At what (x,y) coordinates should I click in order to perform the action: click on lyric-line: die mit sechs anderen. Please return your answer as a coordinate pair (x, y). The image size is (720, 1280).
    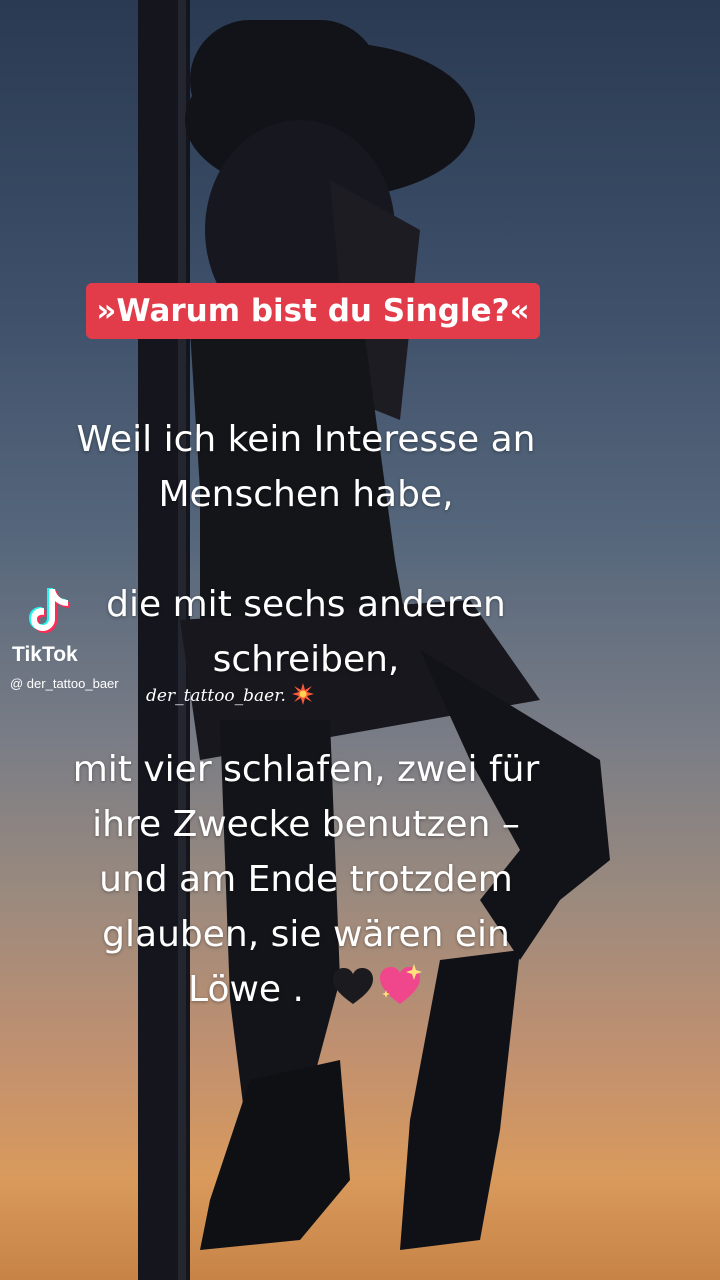
    Looking at the image, I should click on (306, 604).